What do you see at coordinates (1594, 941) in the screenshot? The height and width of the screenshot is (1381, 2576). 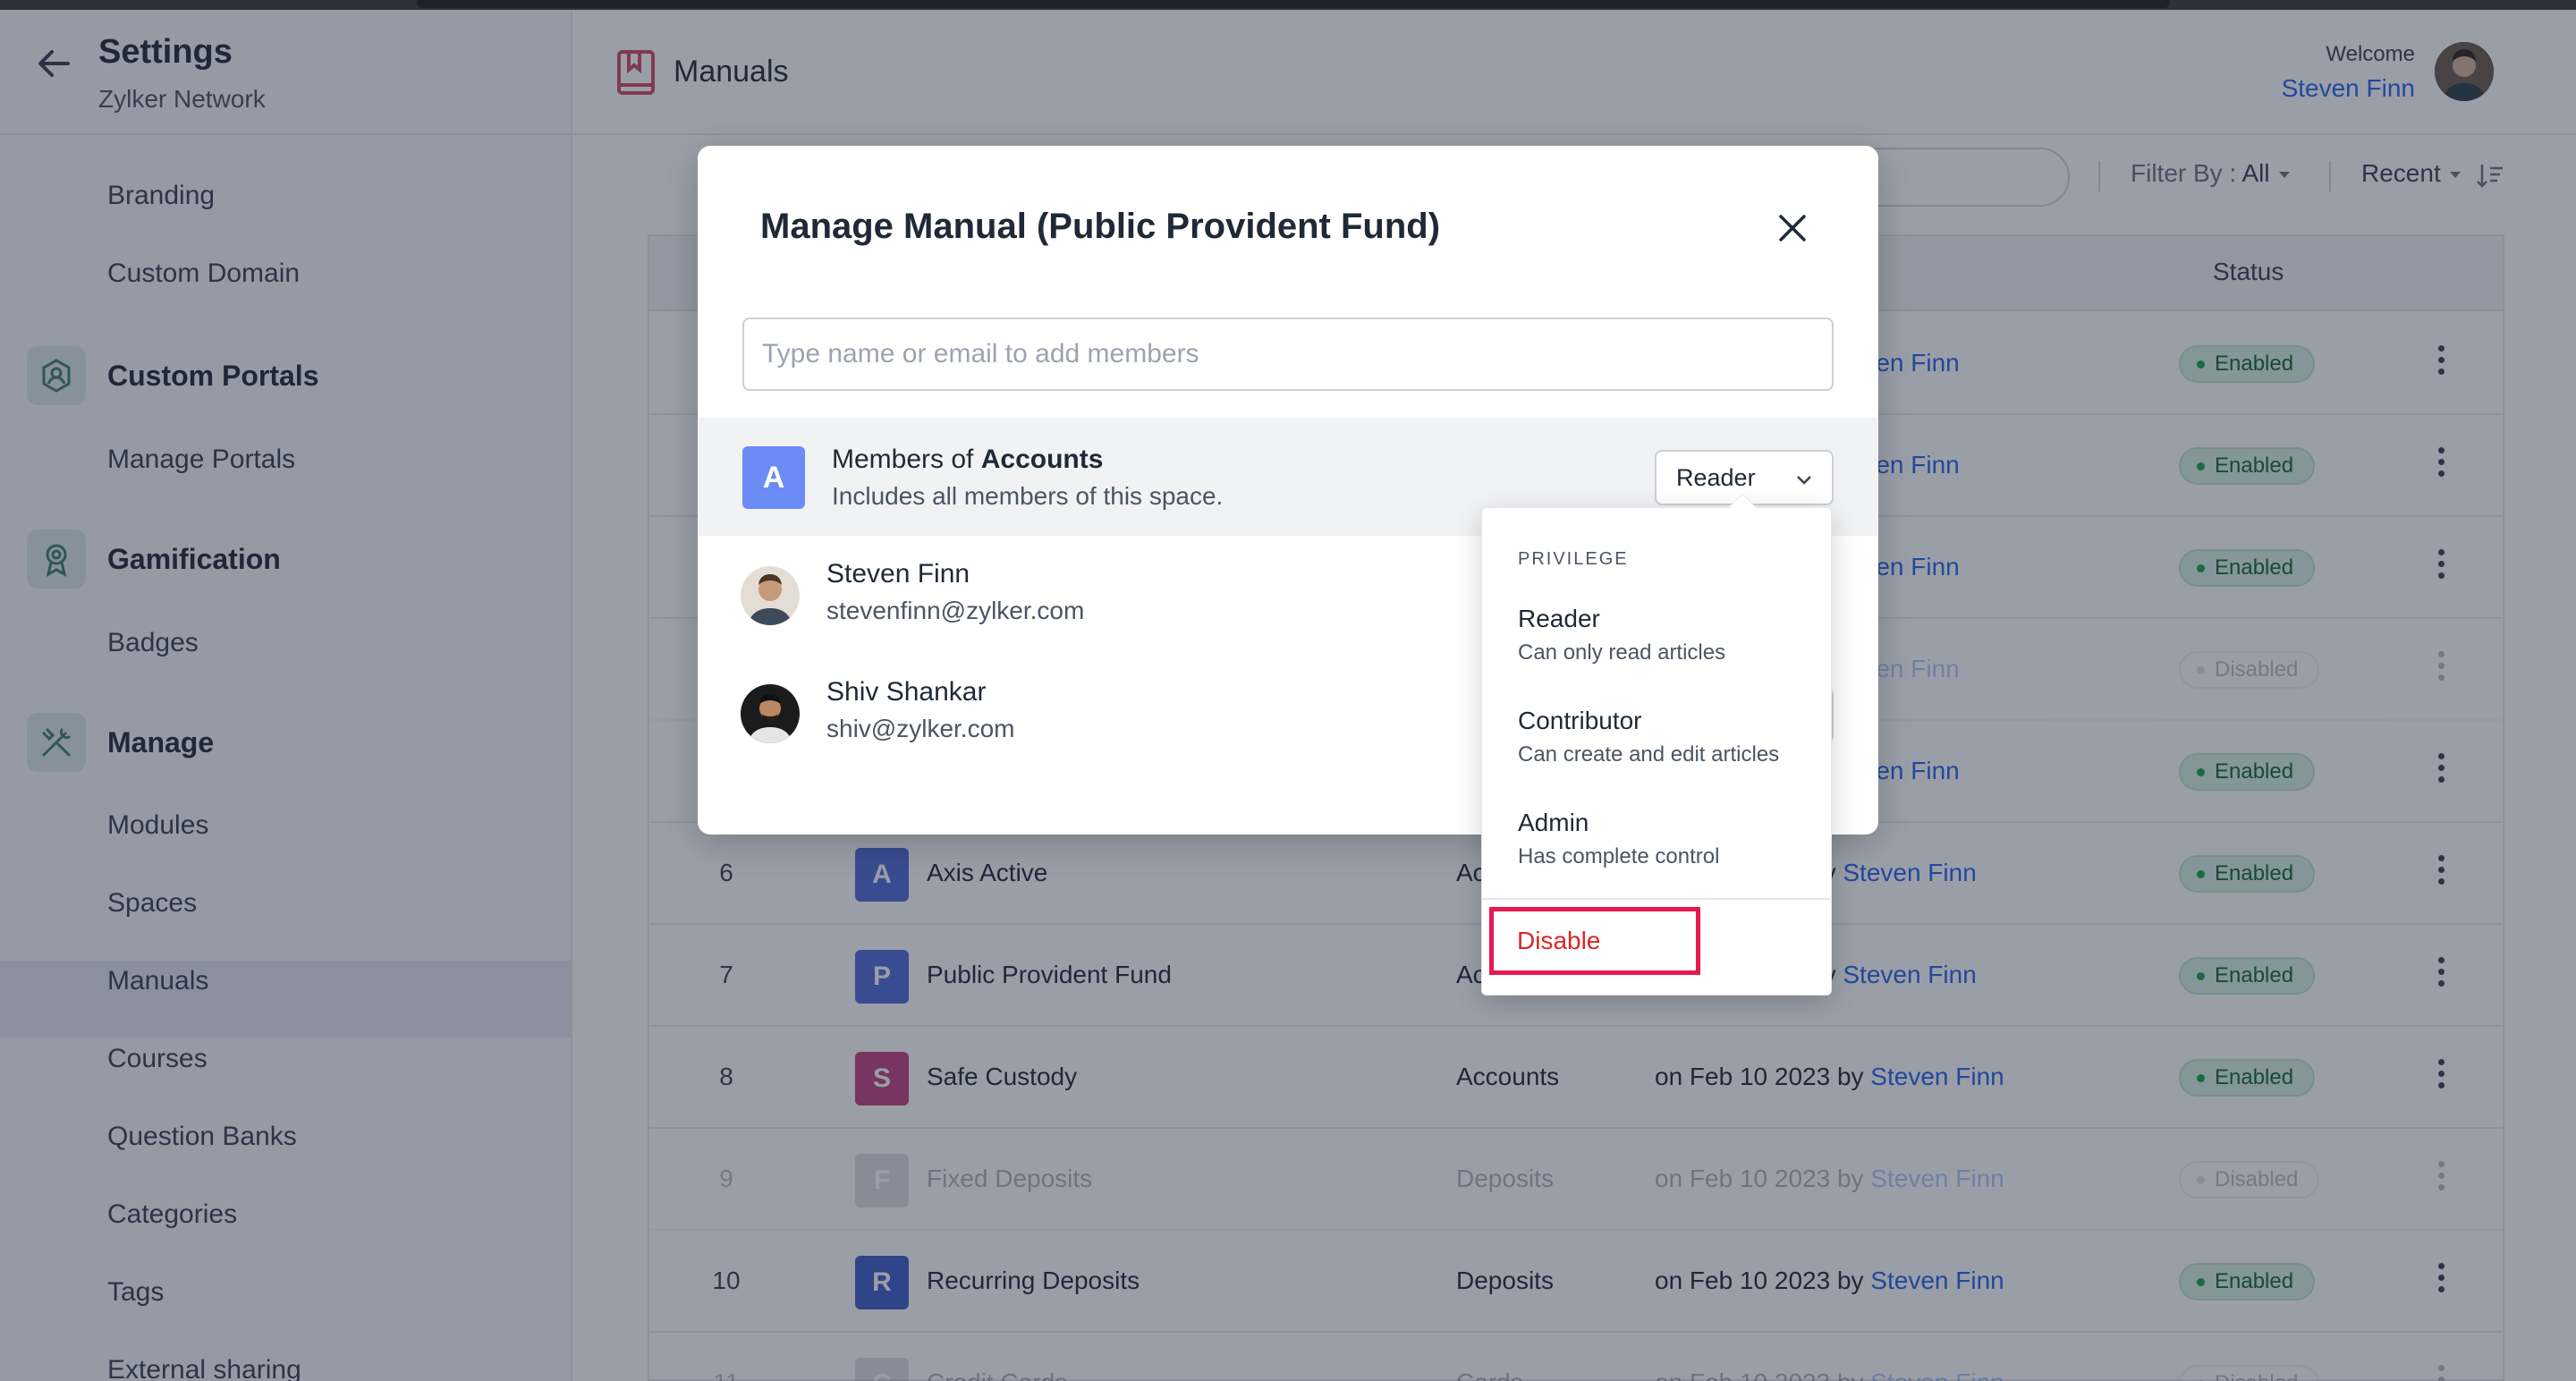 I see `disable-option: Disable` at bounding box center [1594, 941].